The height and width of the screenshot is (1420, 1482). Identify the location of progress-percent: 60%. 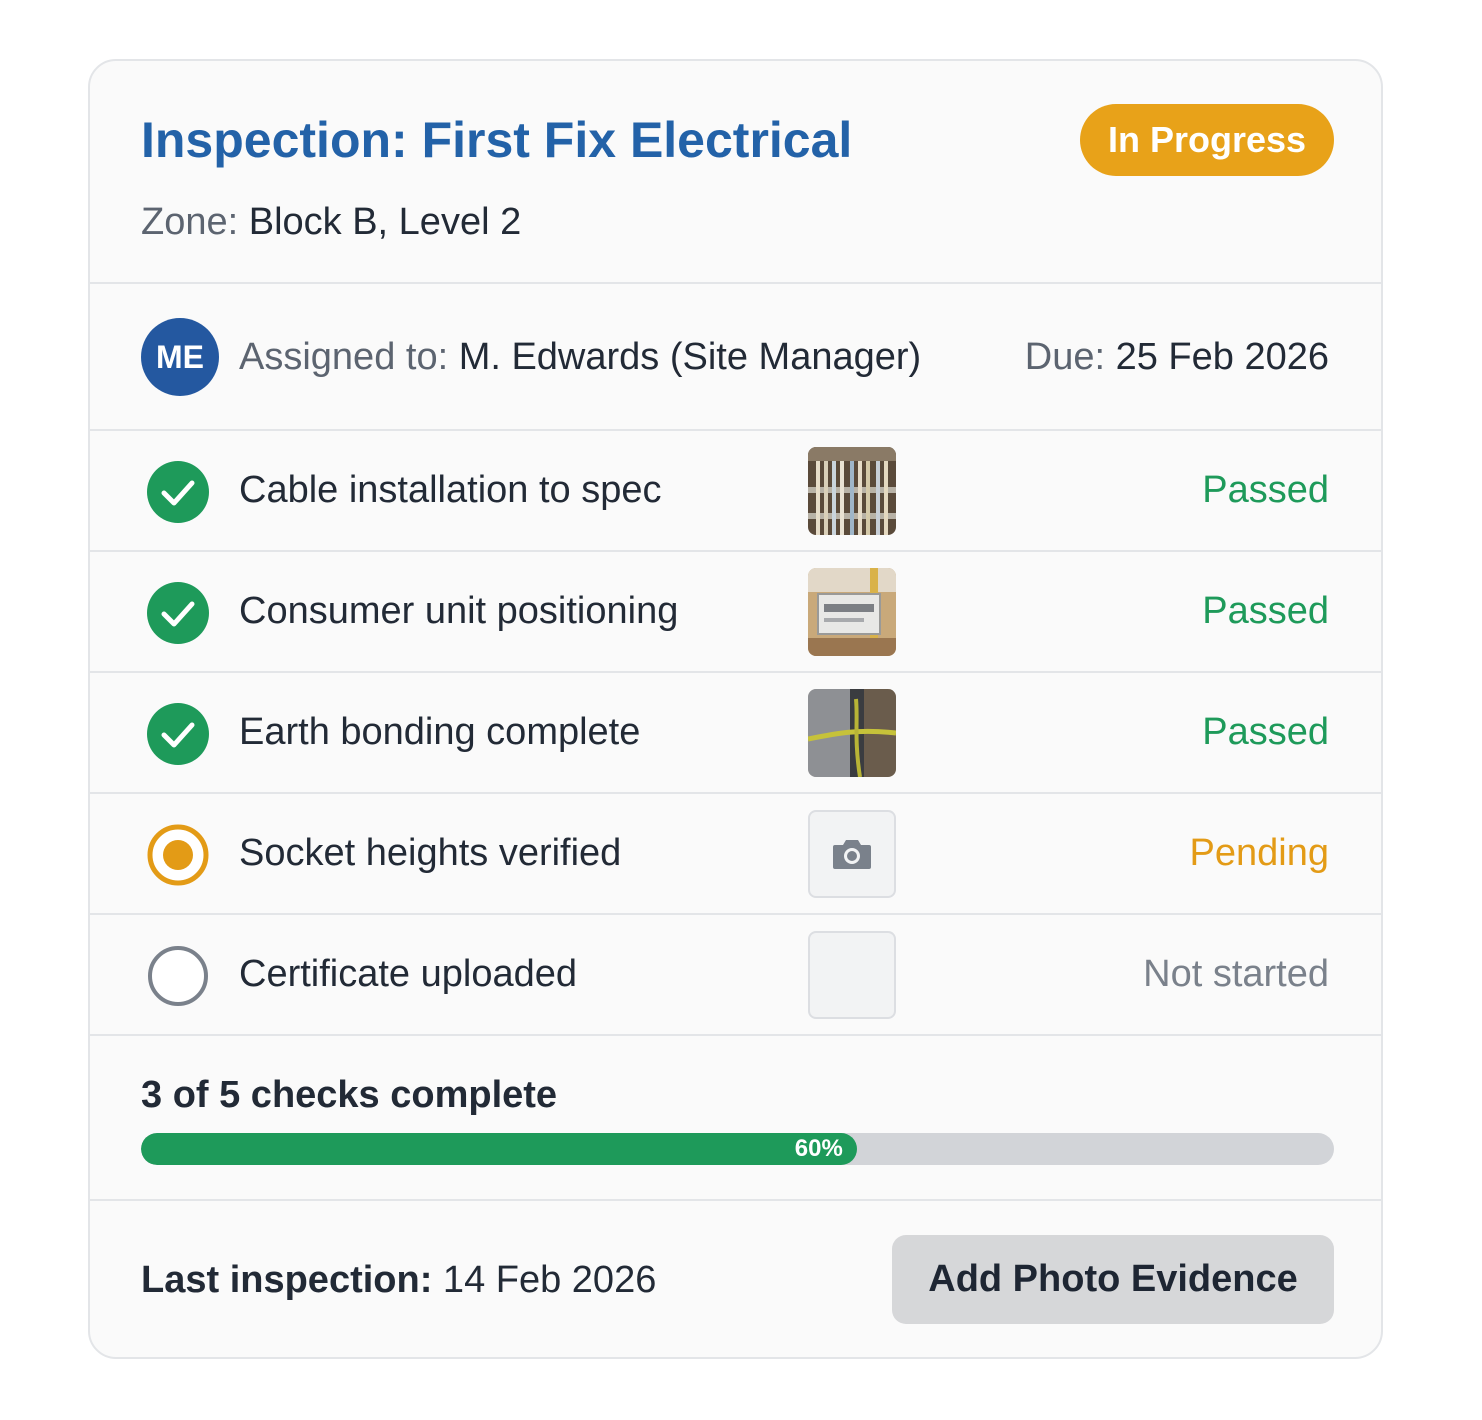
(818, 1148).